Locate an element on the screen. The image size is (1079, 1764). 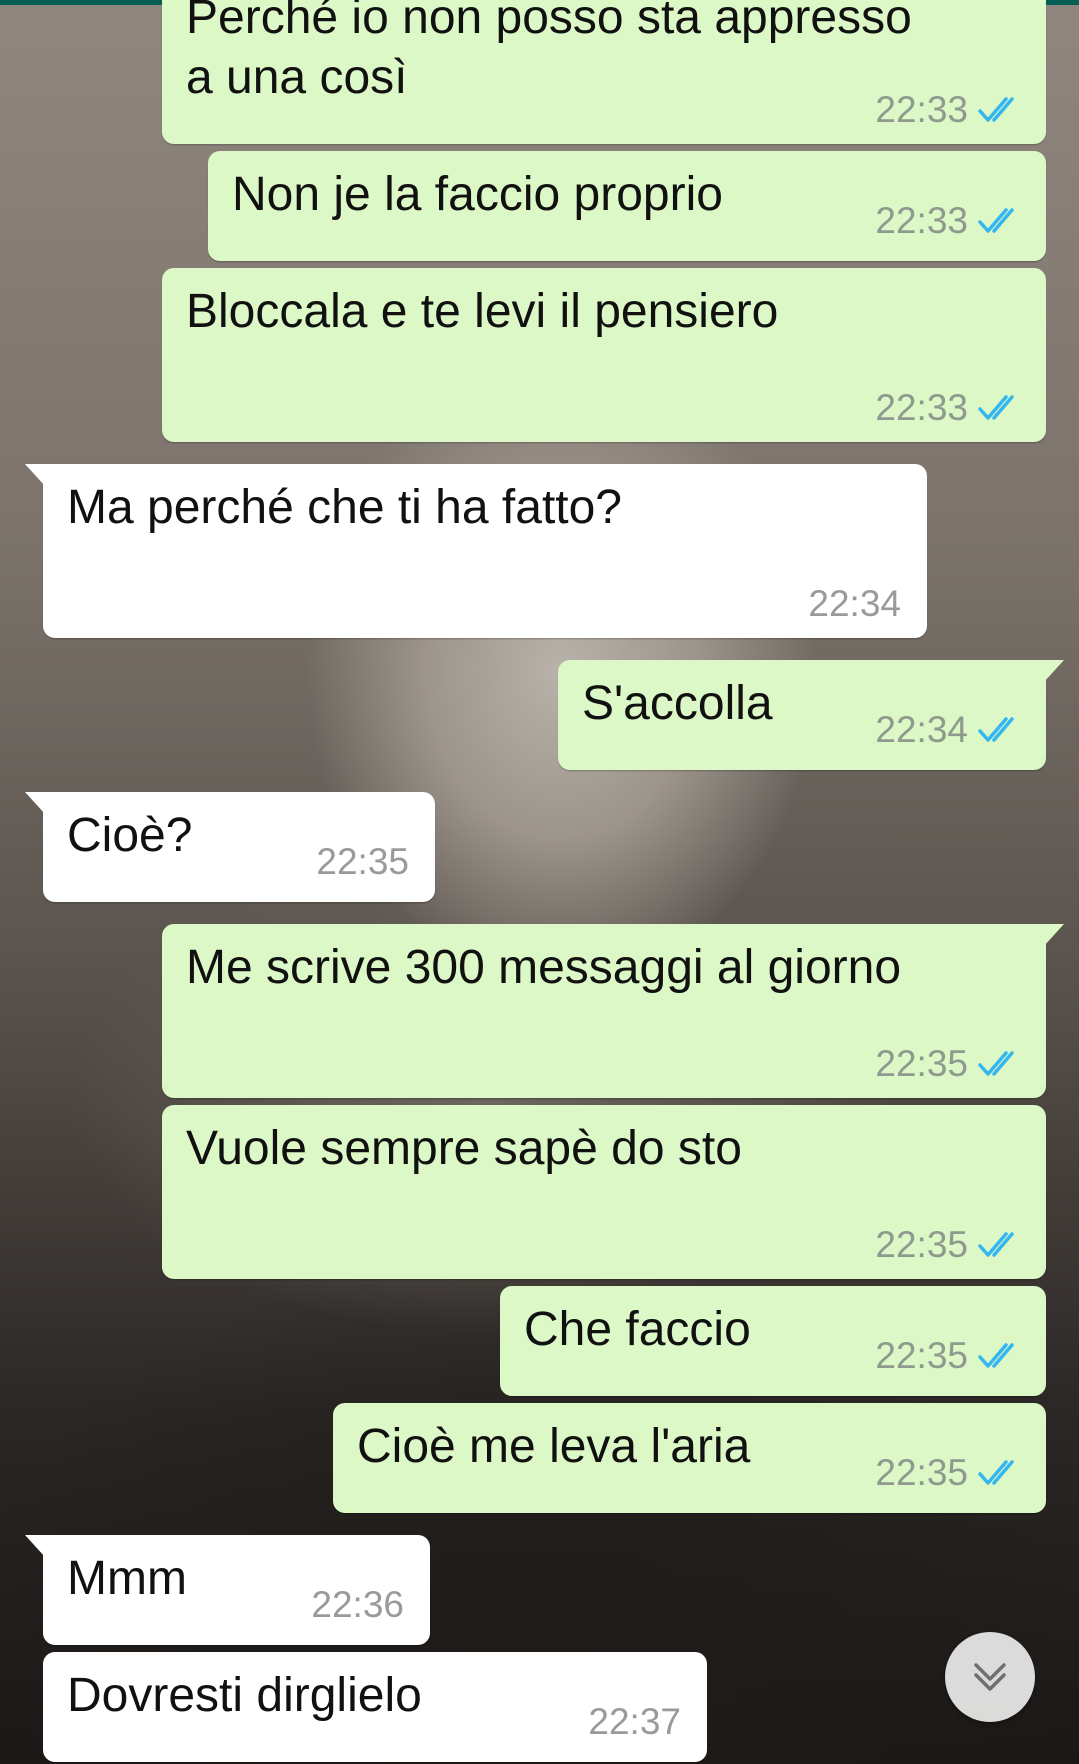
message-text: Cioè? is located at coordinates (130, 835).